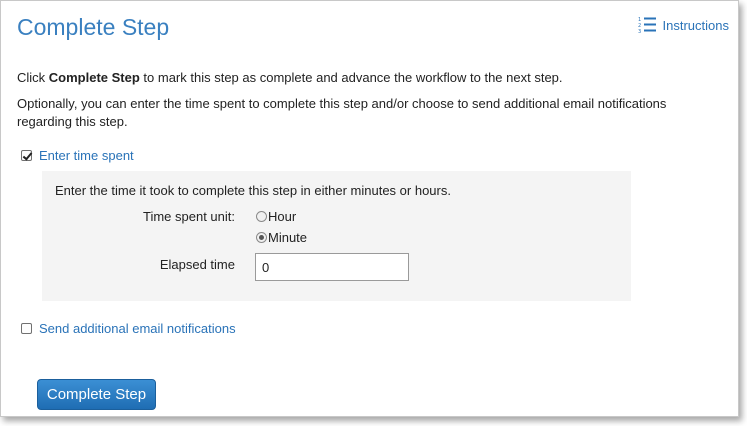 This screenshot has width=747, height=426. I want to click on hour-radio-label: Hour, so click(282, 216).